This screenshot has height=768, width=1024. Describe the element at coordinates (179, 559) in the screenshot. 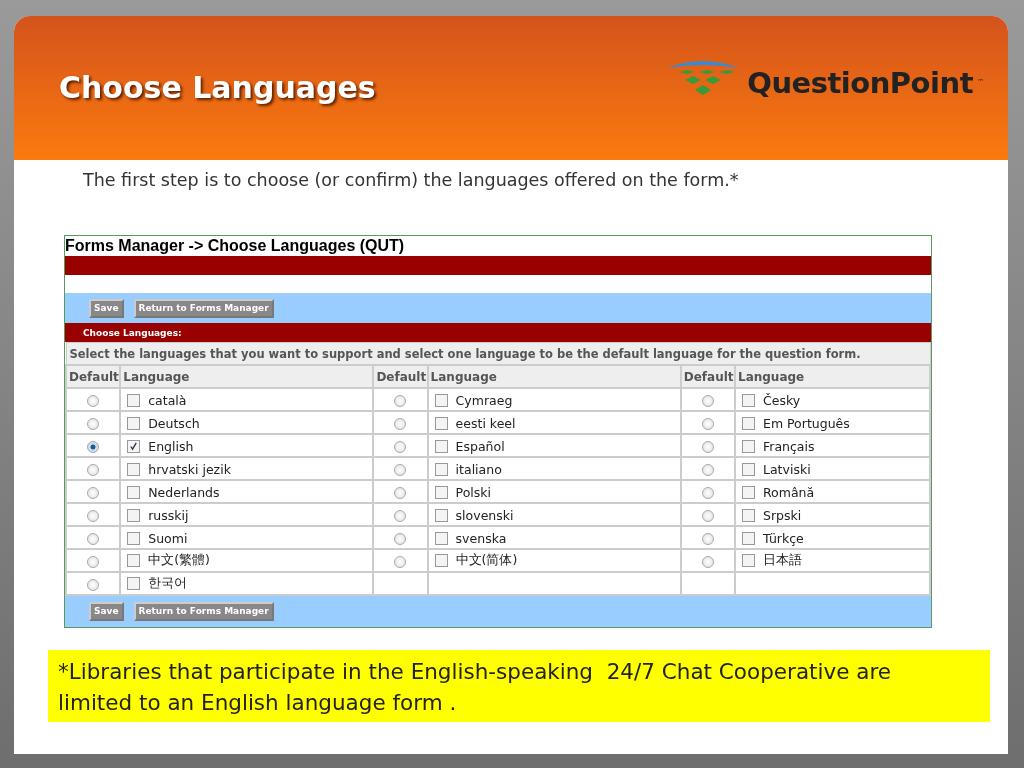

I see `language-name: 中文(繁體)` at that location.